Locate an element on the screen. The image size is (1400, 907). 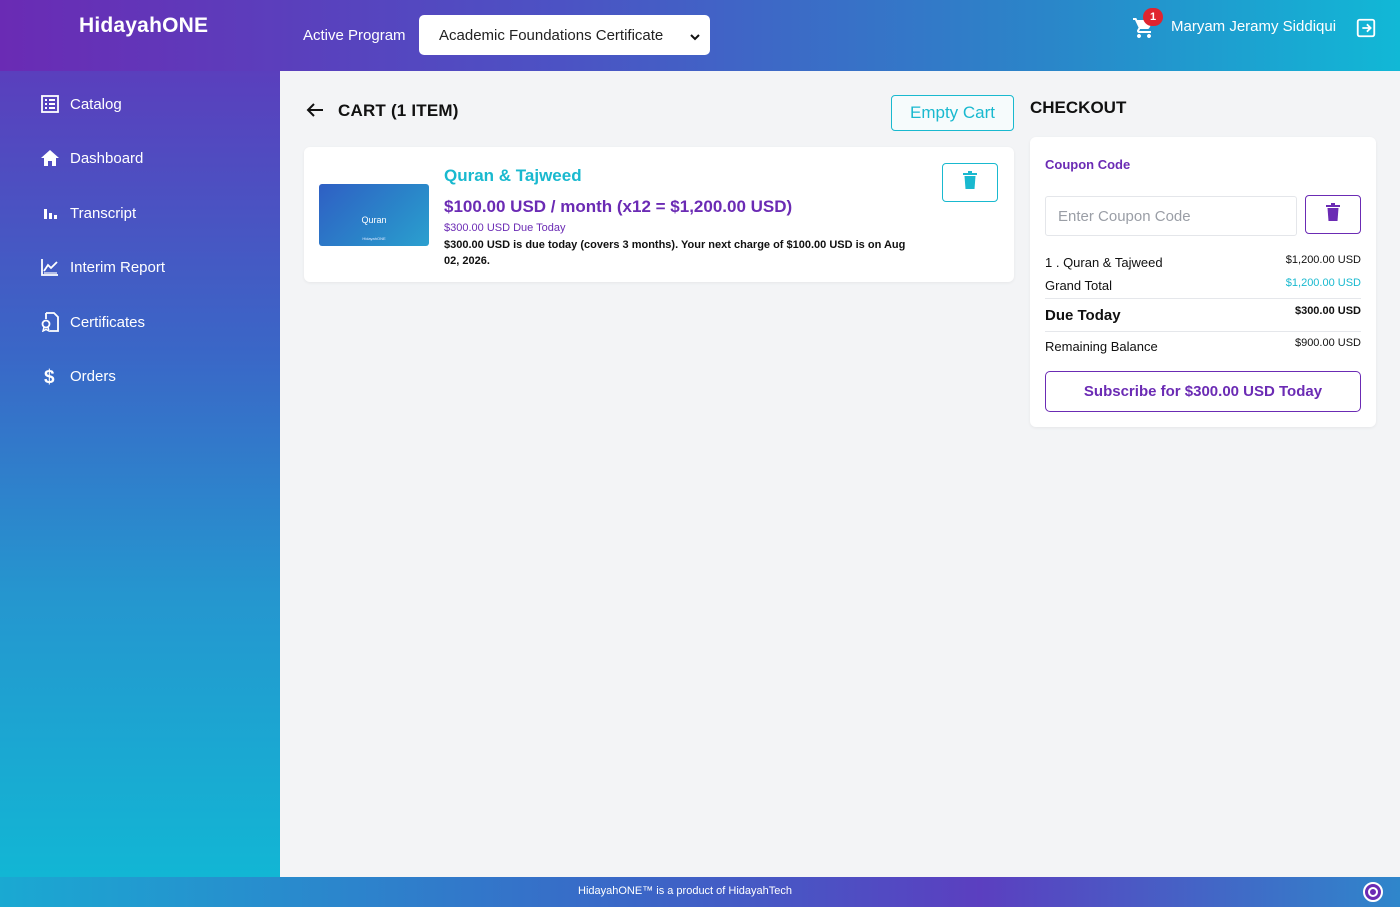
active-program-select: Academic Foundations Certificate is located at coordinates (564, 35).